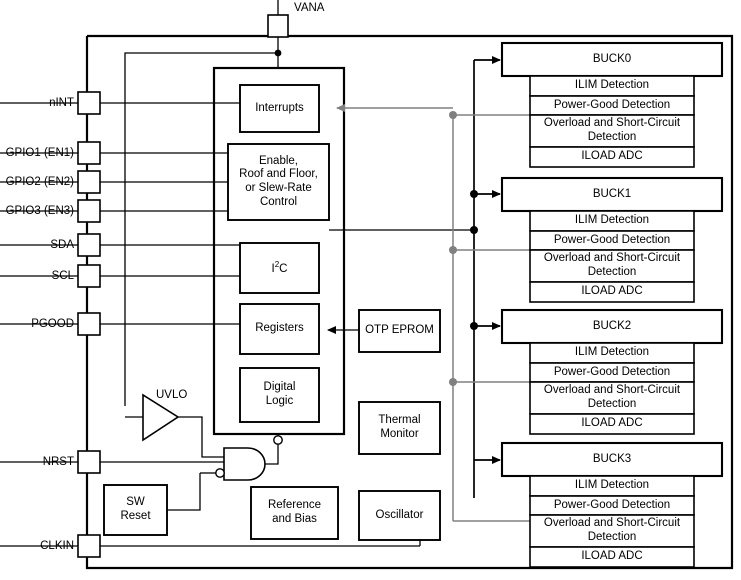  Describe the element at coordinates (399, 330) in the screenshot. I see `block-label-otp-eprom: OTP EPROM` at that location.